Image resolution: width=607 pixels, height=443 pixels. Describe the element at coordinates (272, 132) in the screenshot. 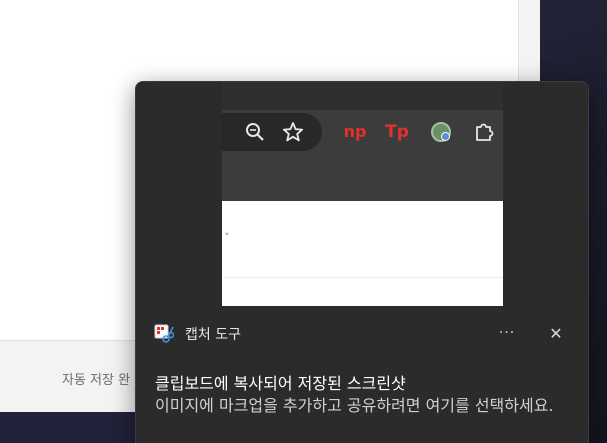

I see `preview-address-bar` at that location.